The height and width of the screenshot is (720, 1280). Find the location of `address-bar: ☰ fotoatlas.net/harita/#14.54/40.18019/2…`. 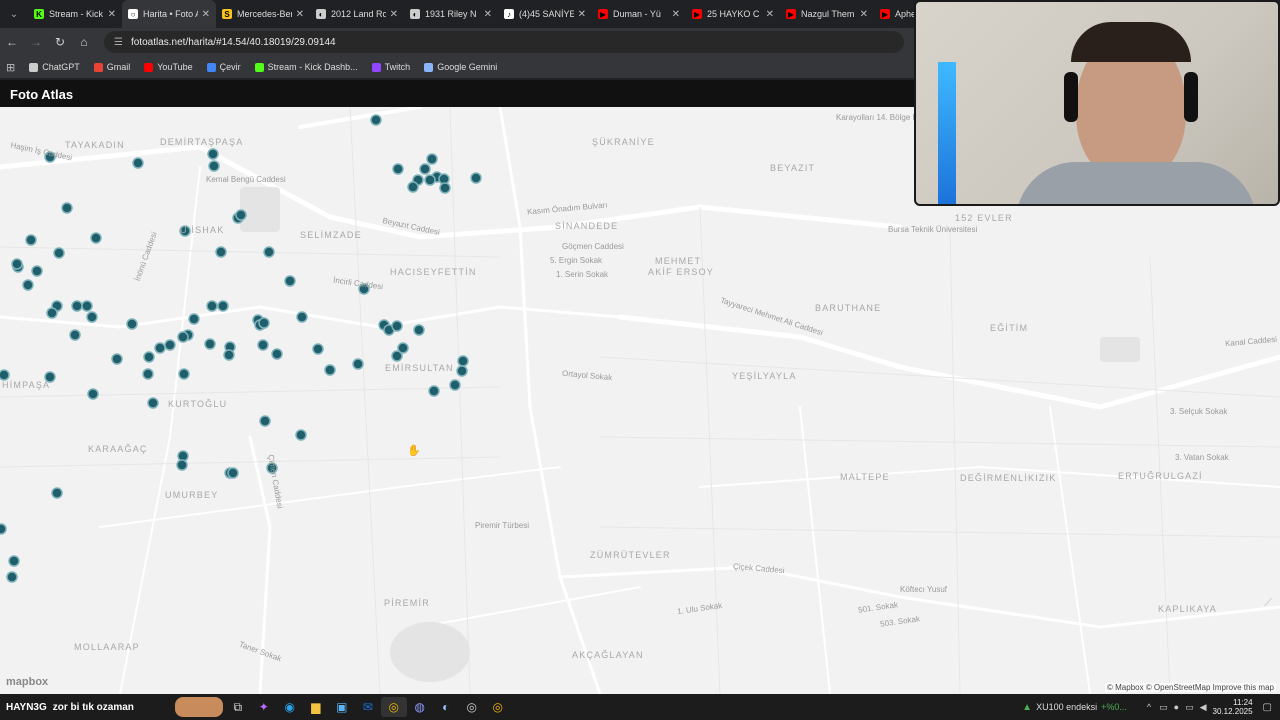

address-bar: ☰ fotoatlas.net/harita/#14.54/40.18019/2… is located at coordinates (504, 42).